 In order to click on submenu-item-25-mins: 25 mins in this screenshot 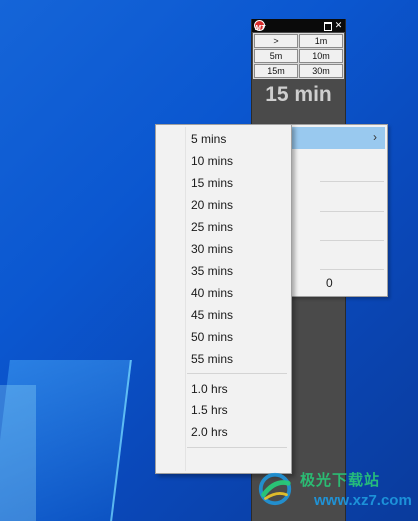, I will do `click(223, 227)`.